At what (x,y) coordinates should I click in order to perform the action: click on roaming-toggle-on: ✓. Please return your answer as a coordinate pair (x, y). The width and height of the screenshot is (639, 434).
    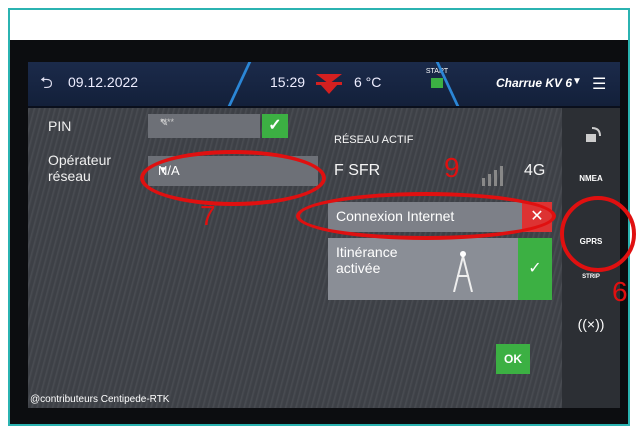
    Looking at the image, I should click on (535, 269).